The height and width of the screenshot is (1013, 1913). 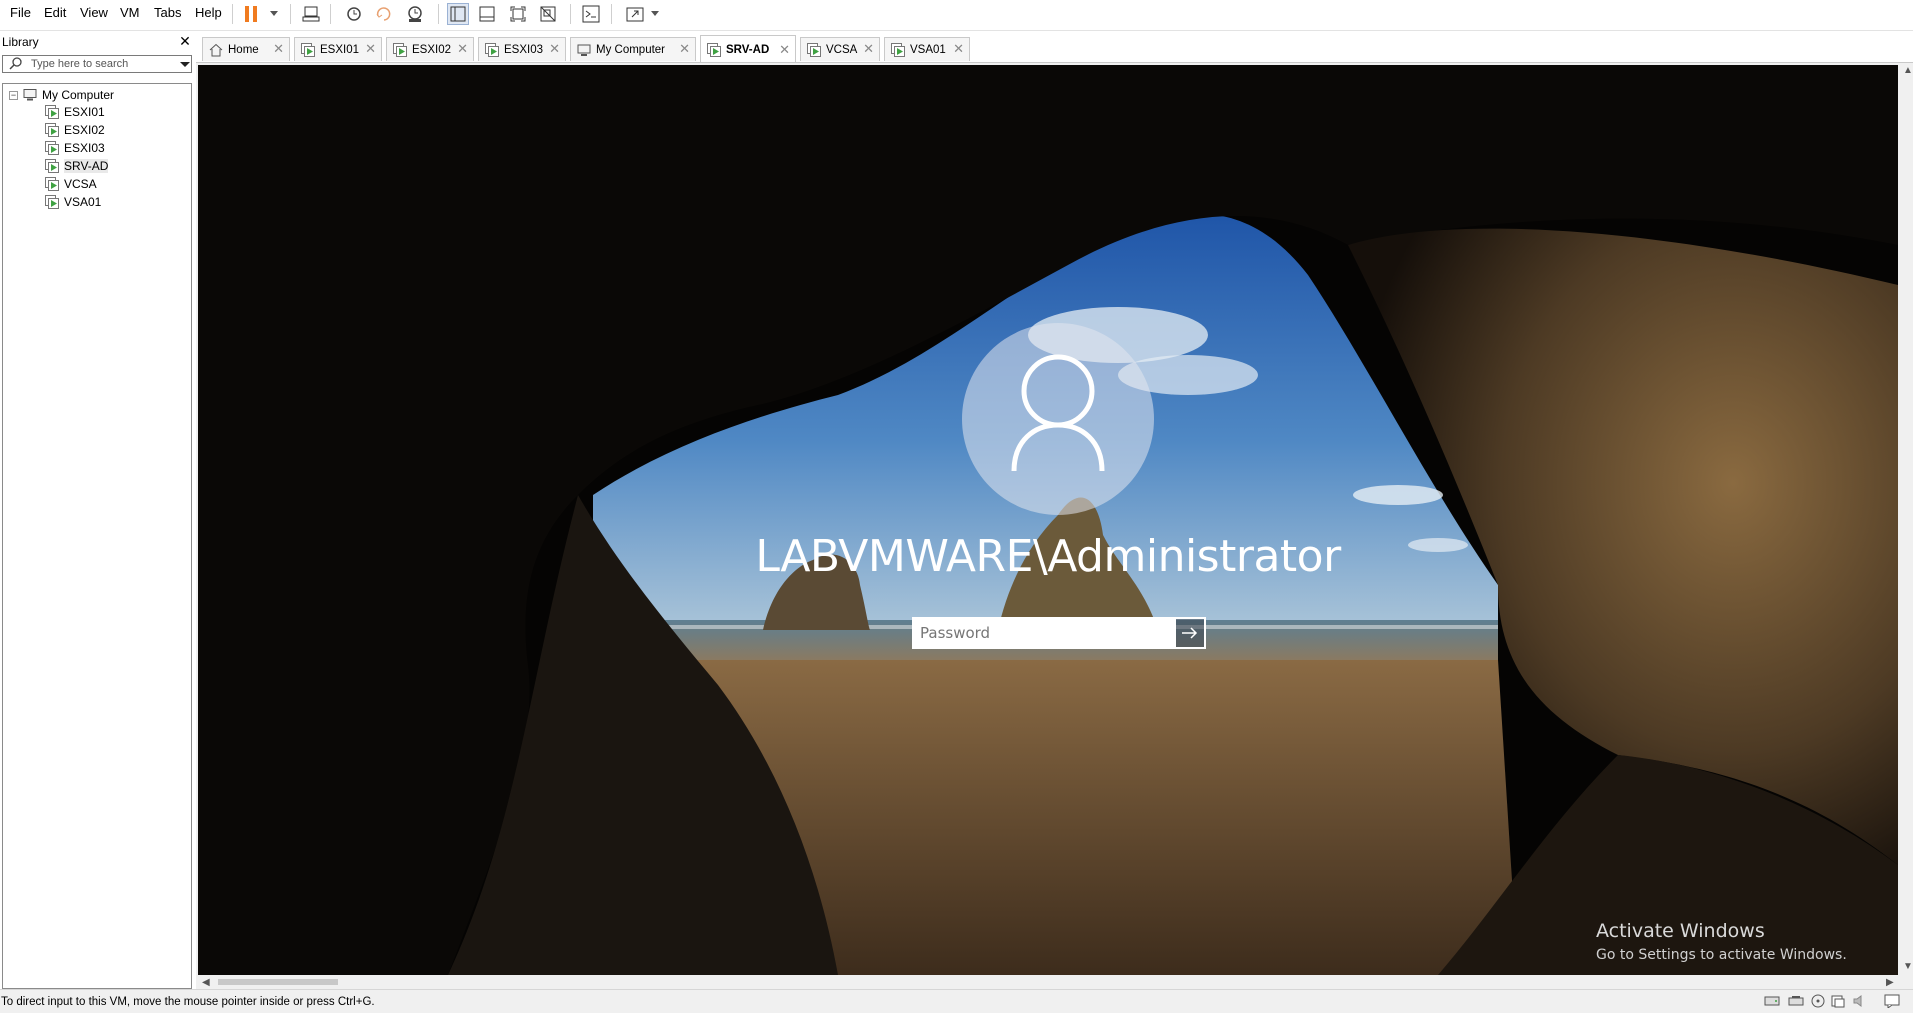 I want to click on tab-label: ESXI03, so click(x=523, y=49).